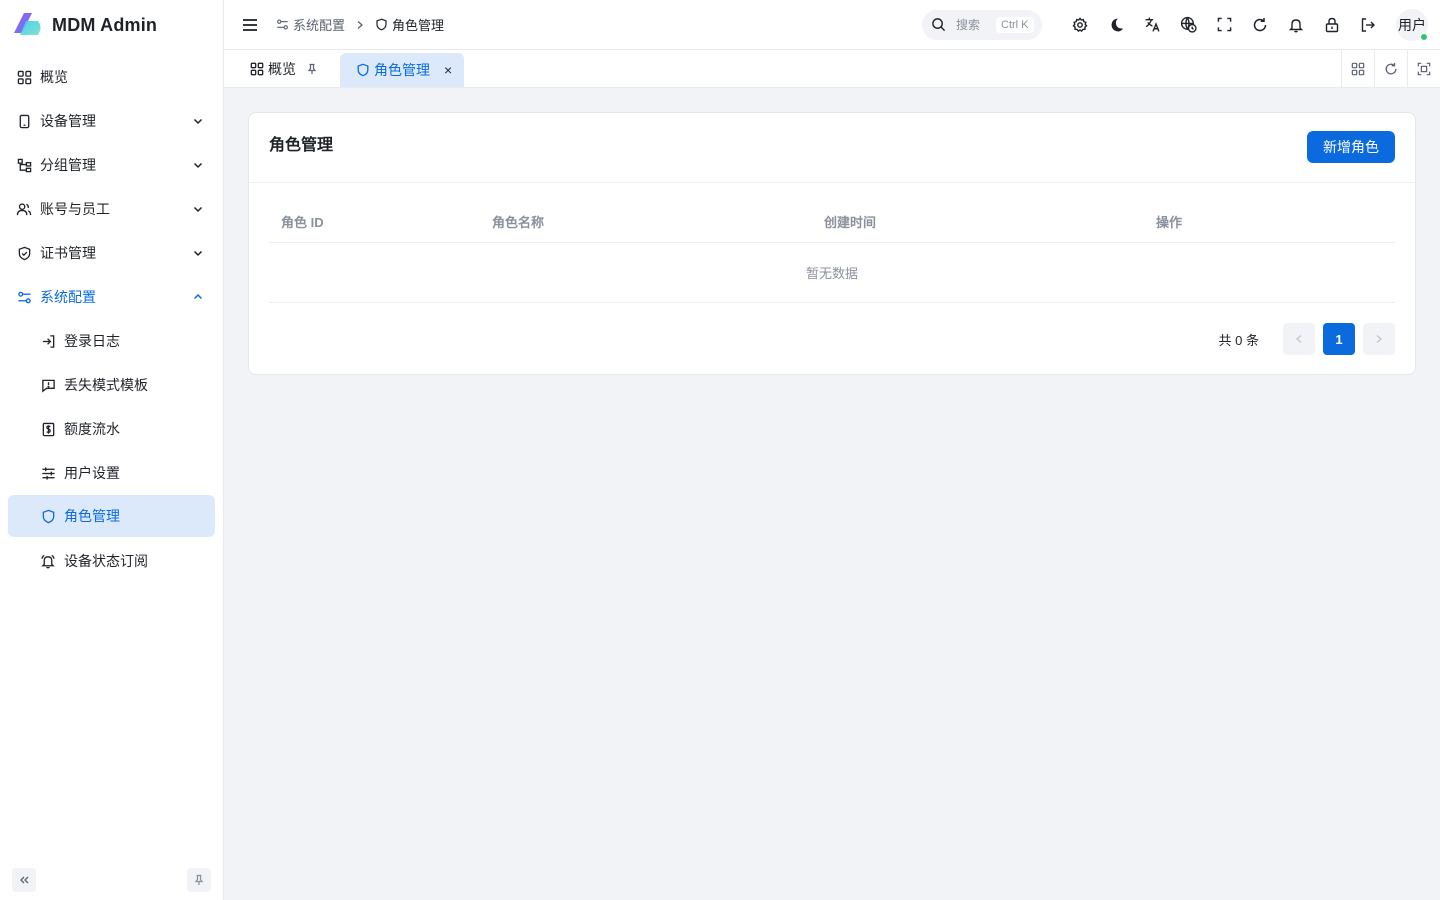 This screenshot has height=900, width=1440. I want to click on tab-overview: 概览, so click(286, 68).